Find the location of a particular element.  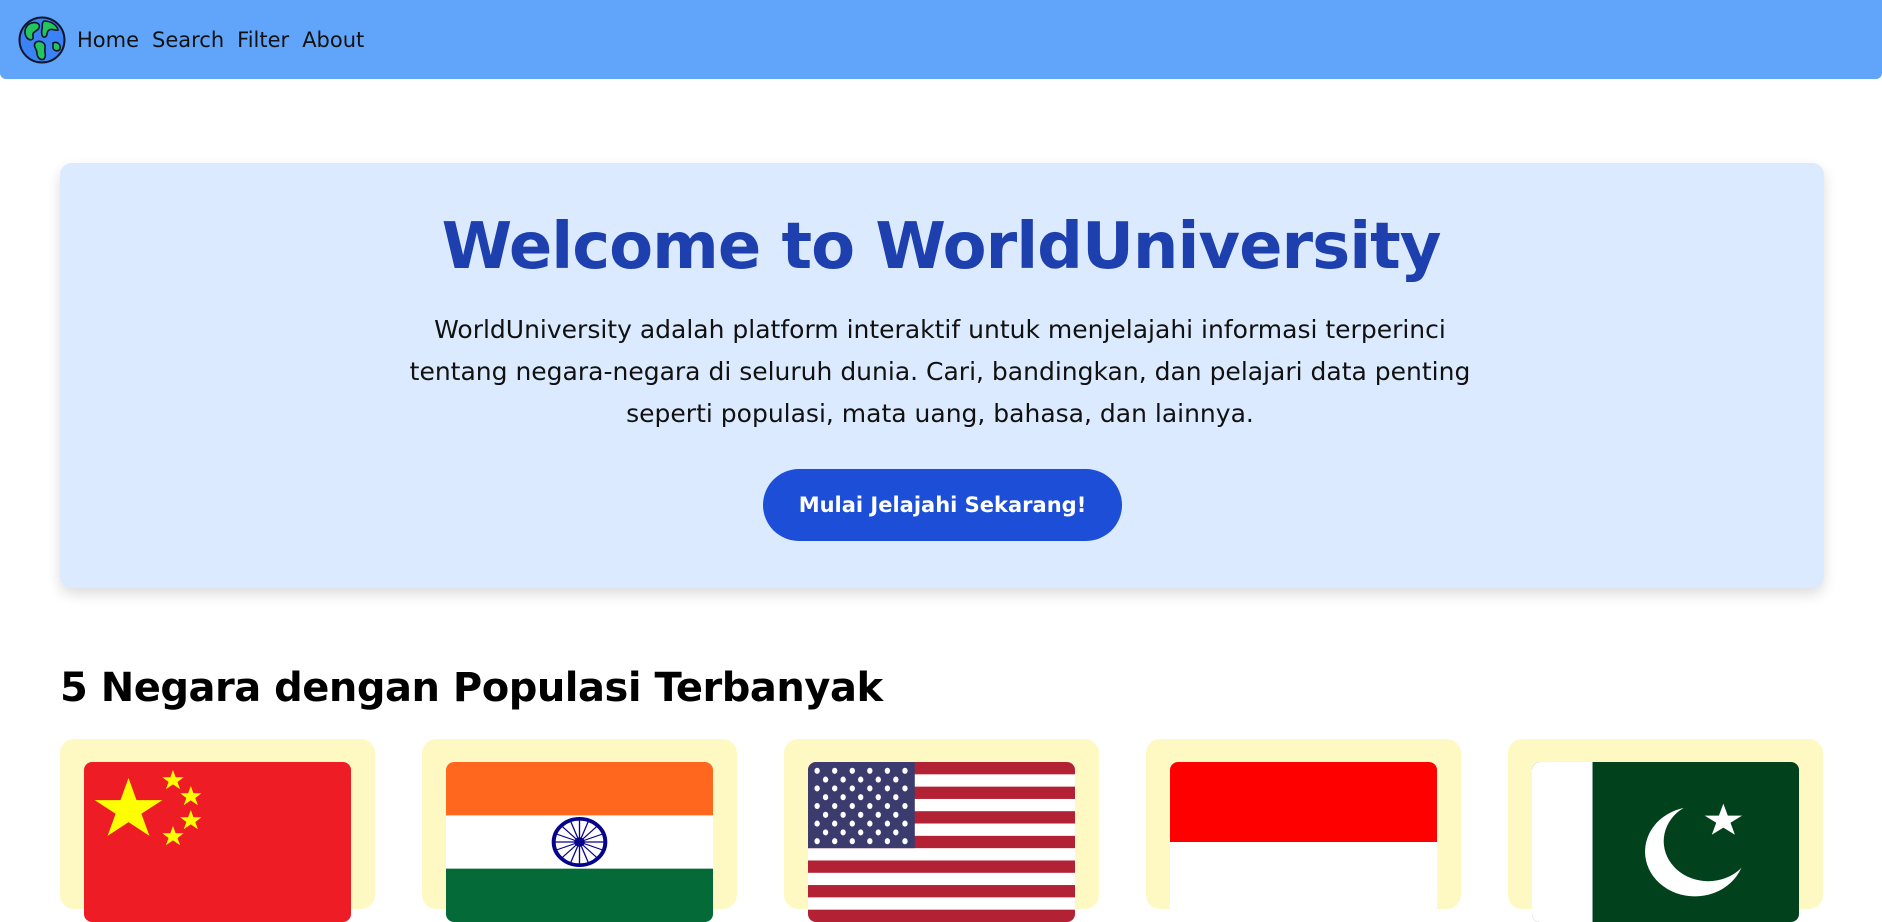

nav-link-about: About is located at coordinates (333, 40).